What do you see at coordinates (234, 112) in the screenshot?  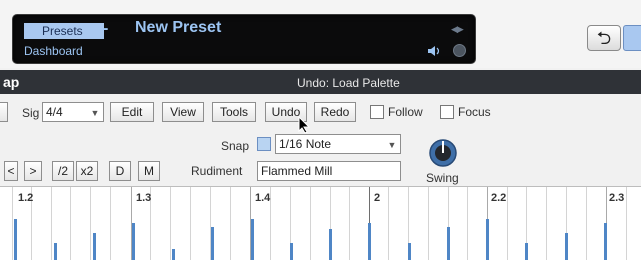 I see `tools-menu-button: Tools` at bounding box center [234, 112].